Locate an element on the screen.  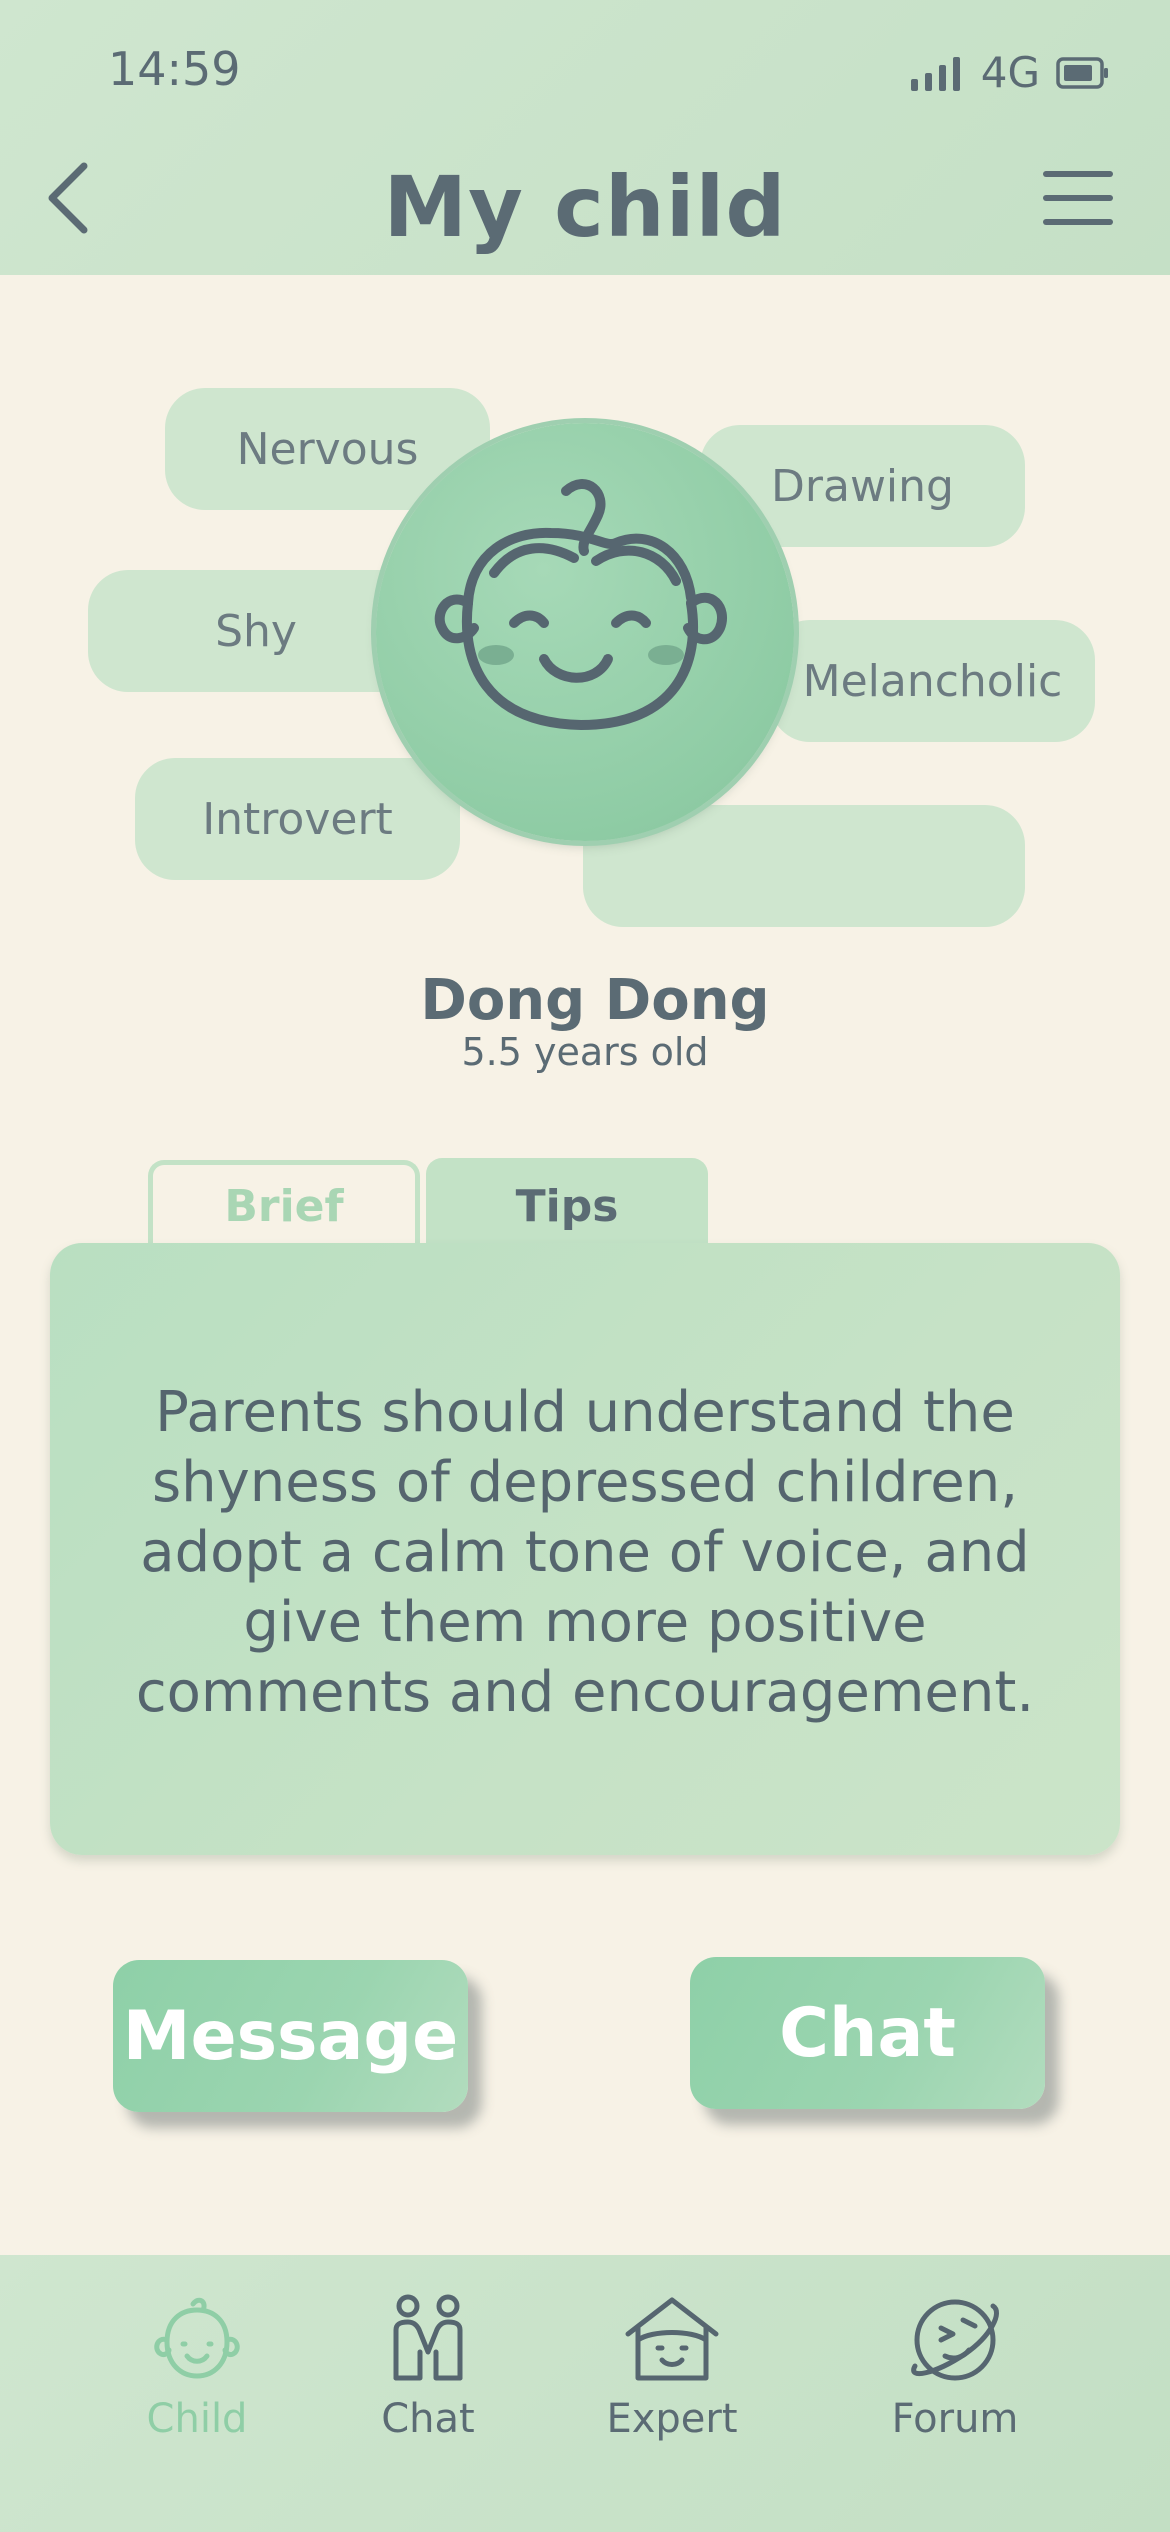
nav-label-forum: Forum is located at coordinates (955, 2419).